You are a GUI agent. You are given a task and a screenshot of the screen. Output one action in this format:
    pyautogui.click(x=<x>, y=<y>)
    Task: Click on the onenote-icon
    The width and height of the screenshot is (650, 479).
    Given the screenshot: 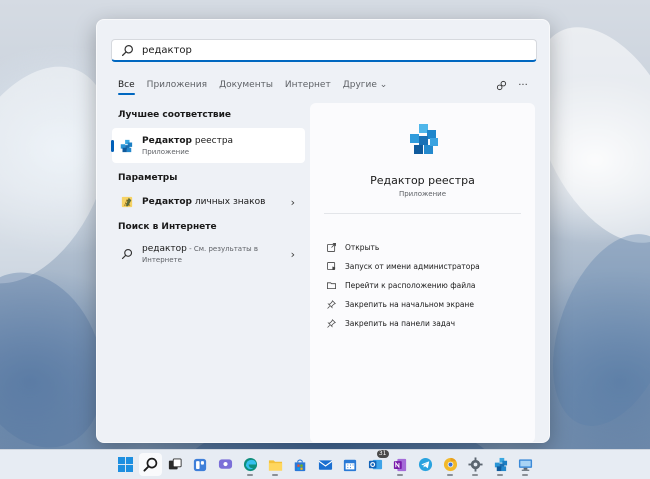 What is the action you would take?
    pyautogui.click(x=400, y=464)
    